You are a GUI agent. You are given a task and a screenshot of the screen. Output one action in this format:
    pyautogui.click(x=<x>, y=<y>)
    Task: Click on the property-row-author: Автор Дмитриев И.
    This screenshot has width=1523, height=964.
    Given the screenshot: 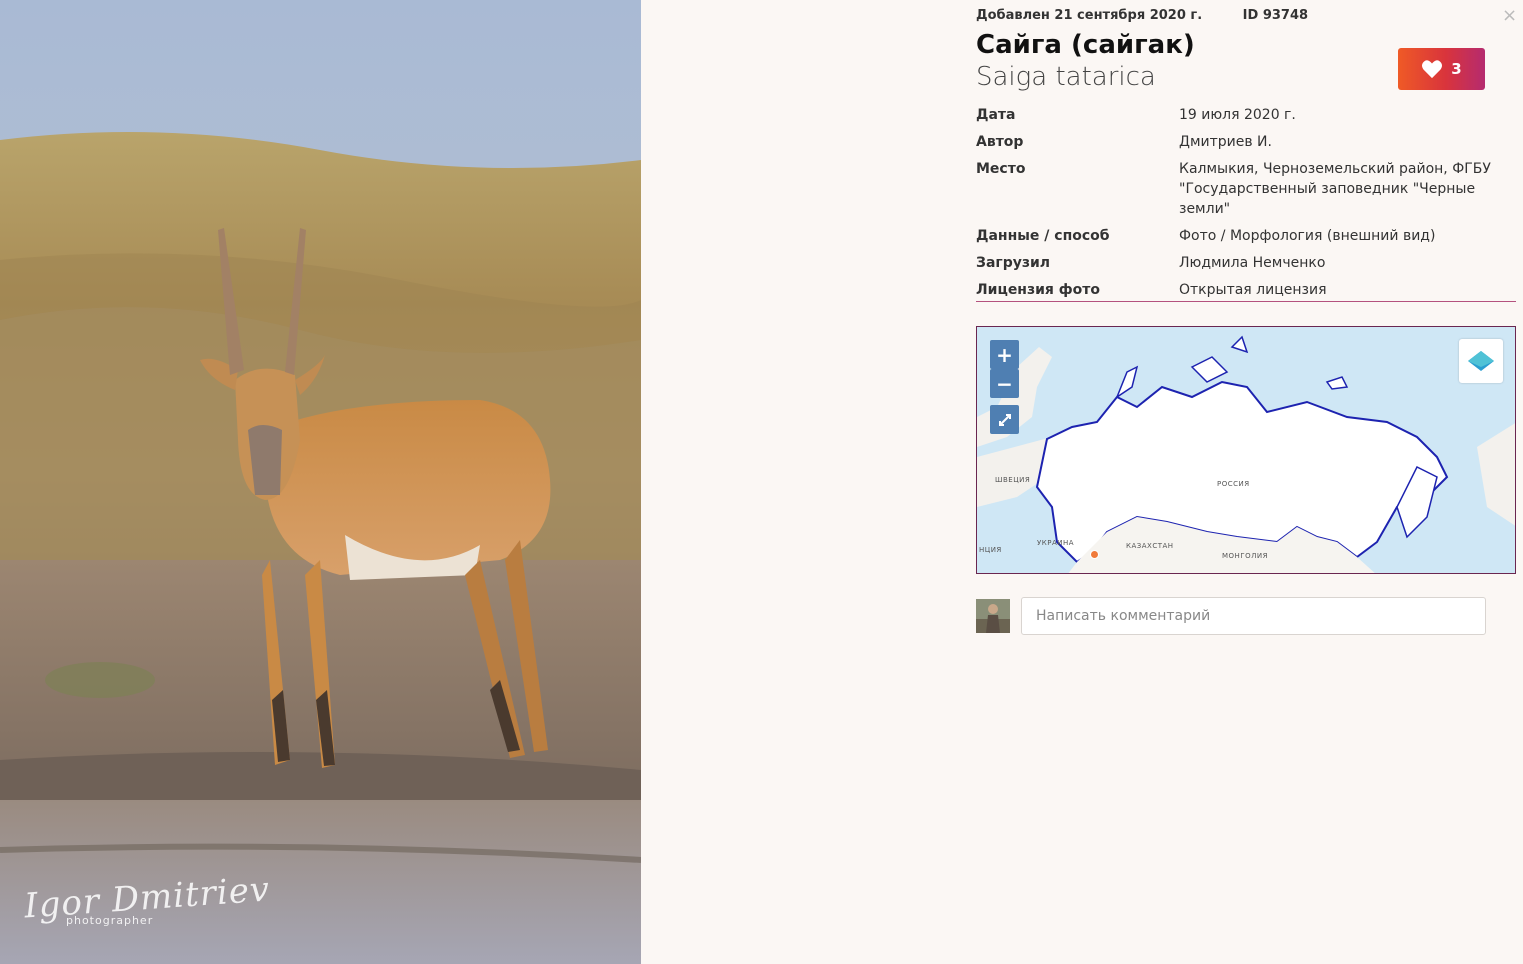 What is the action you would take?
    pyautogui.click(x=1246, y=142)
    